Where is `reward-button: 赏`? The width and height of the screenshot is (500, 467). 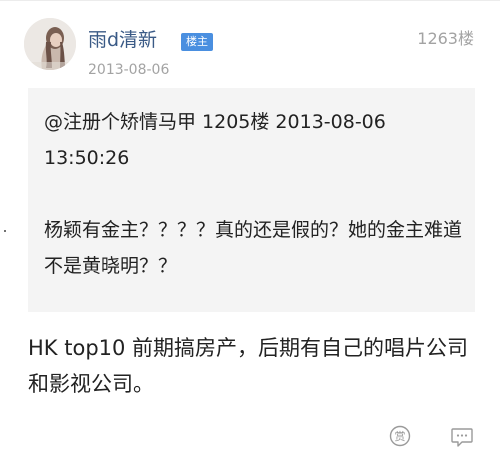 reward-button: 赏 is located at coordinates (400, 436).